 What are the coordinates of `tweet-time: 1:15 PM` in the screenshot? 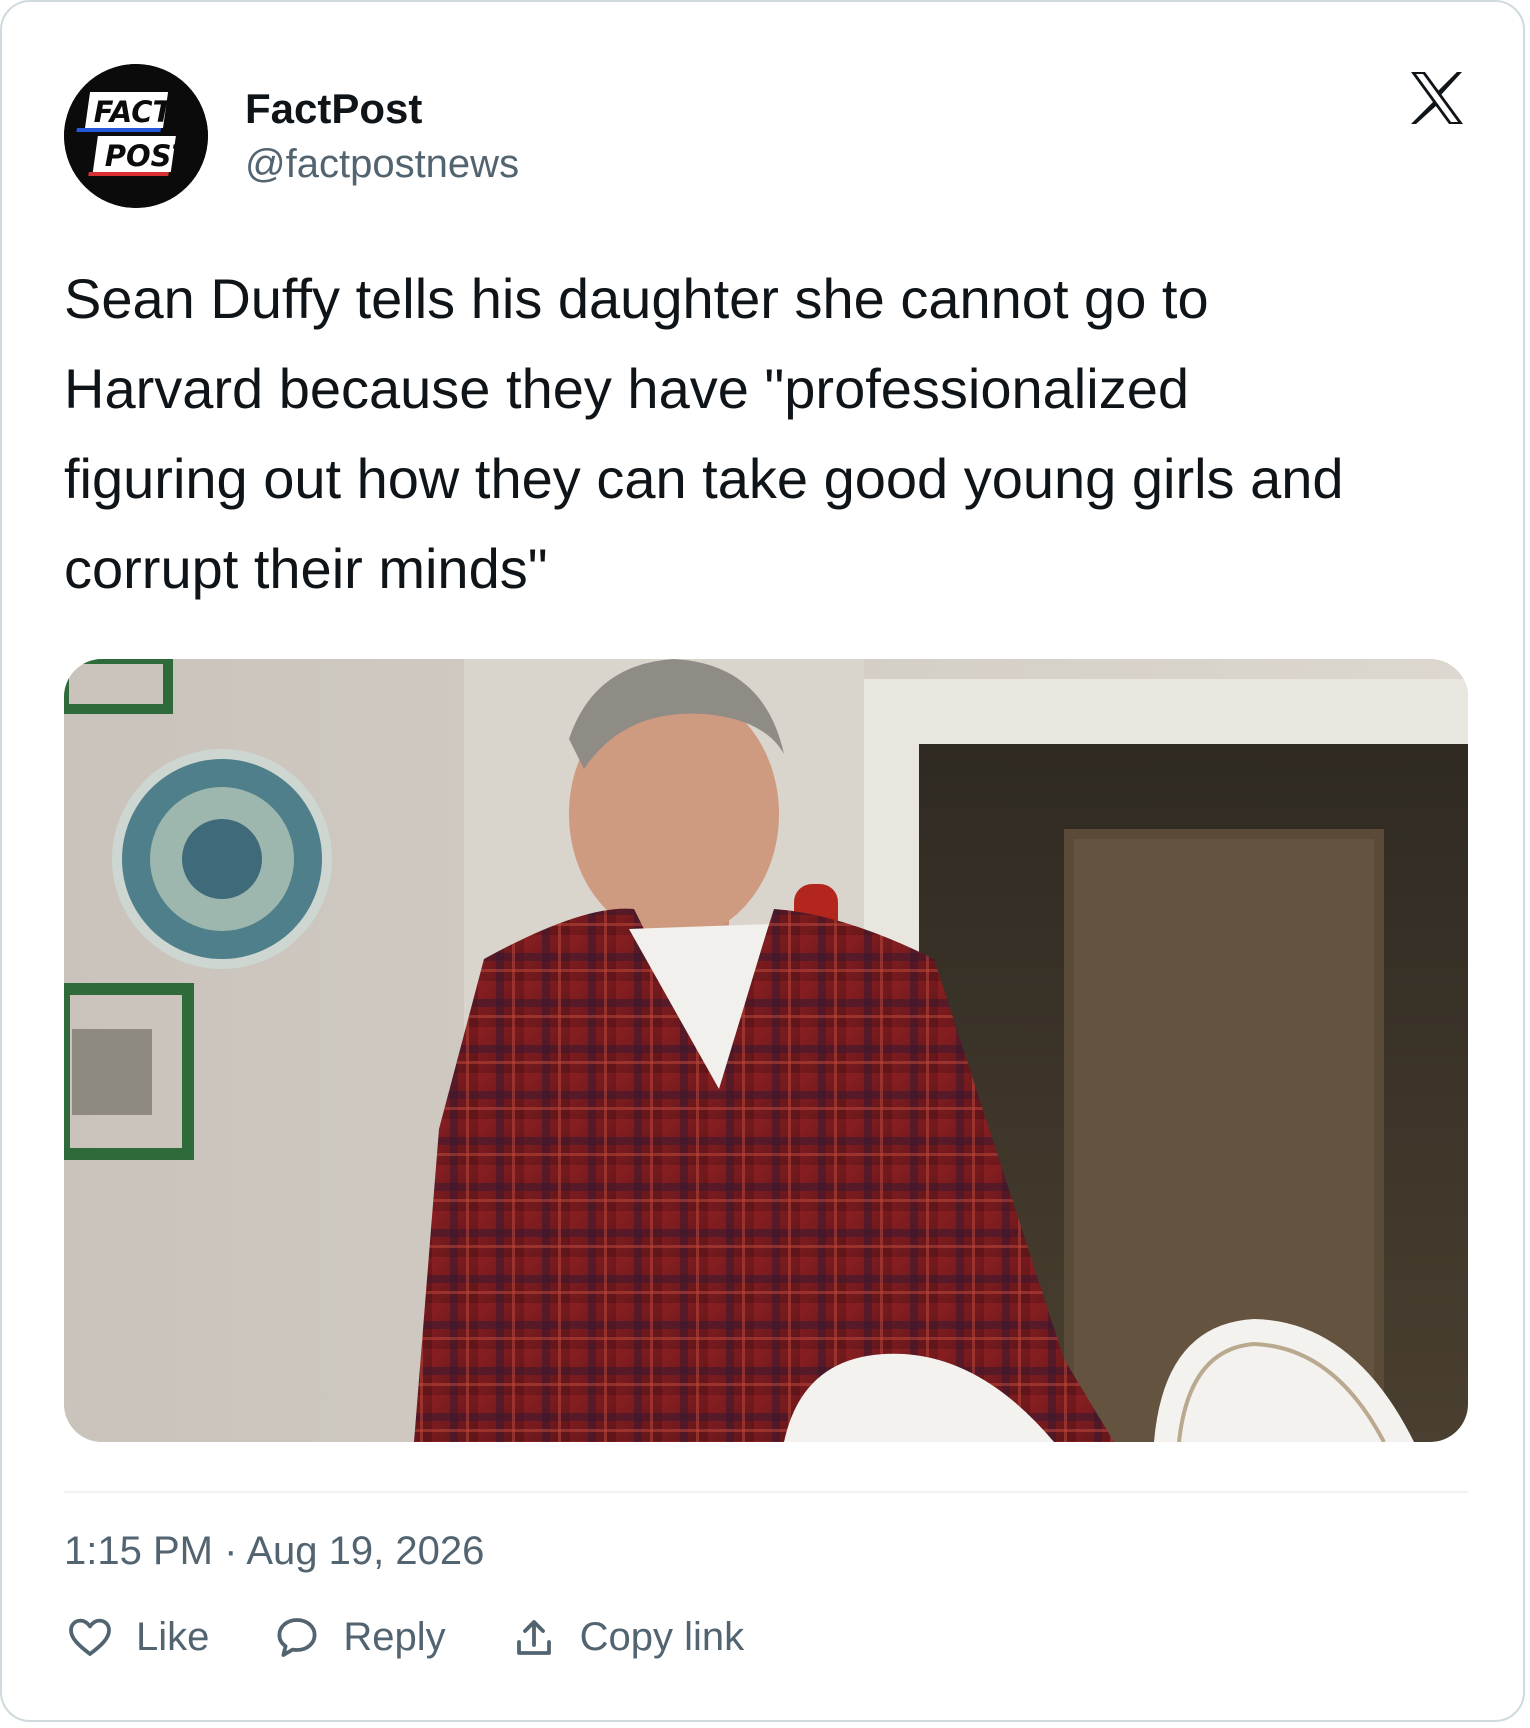 It's located at (138, 1551).